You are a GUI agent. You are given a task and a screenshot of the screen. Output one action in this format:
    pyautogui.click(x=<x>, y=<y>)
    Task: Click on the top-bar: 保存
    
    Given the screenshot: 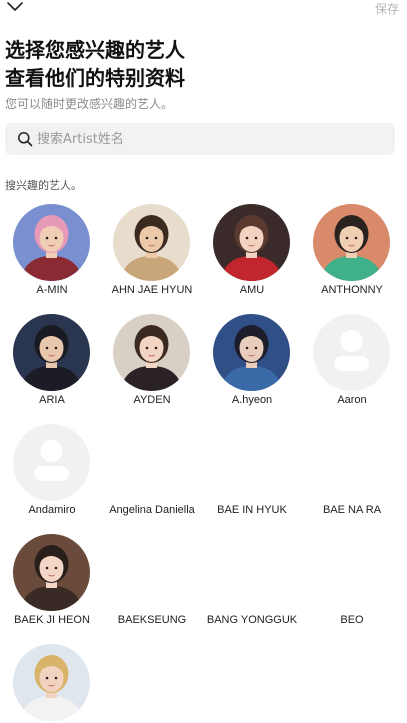 What is the action you would take?
    pyautogui.click(x=203, y=10)
    